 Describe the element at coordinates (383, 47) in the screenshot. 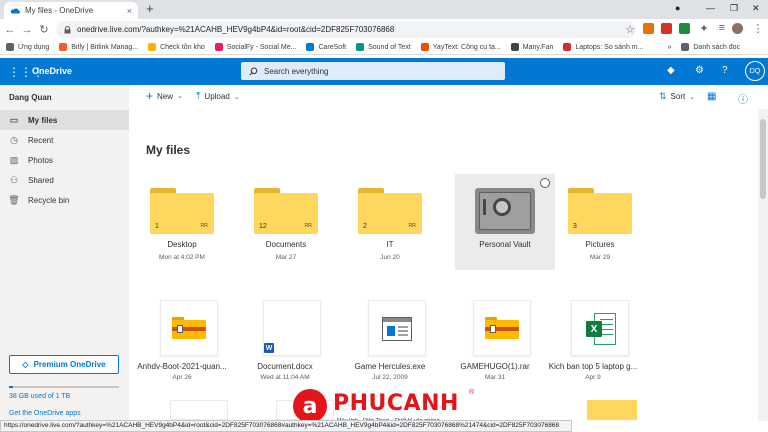

I see `bookmark-item: Sound of Text` at that location.